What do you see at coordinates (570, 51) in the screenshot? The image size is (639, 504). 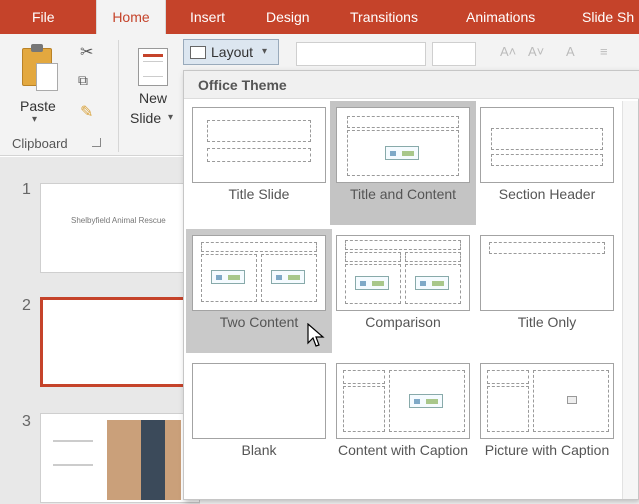 I see `clear-format-icon: A` at bounding box center [570, 51].